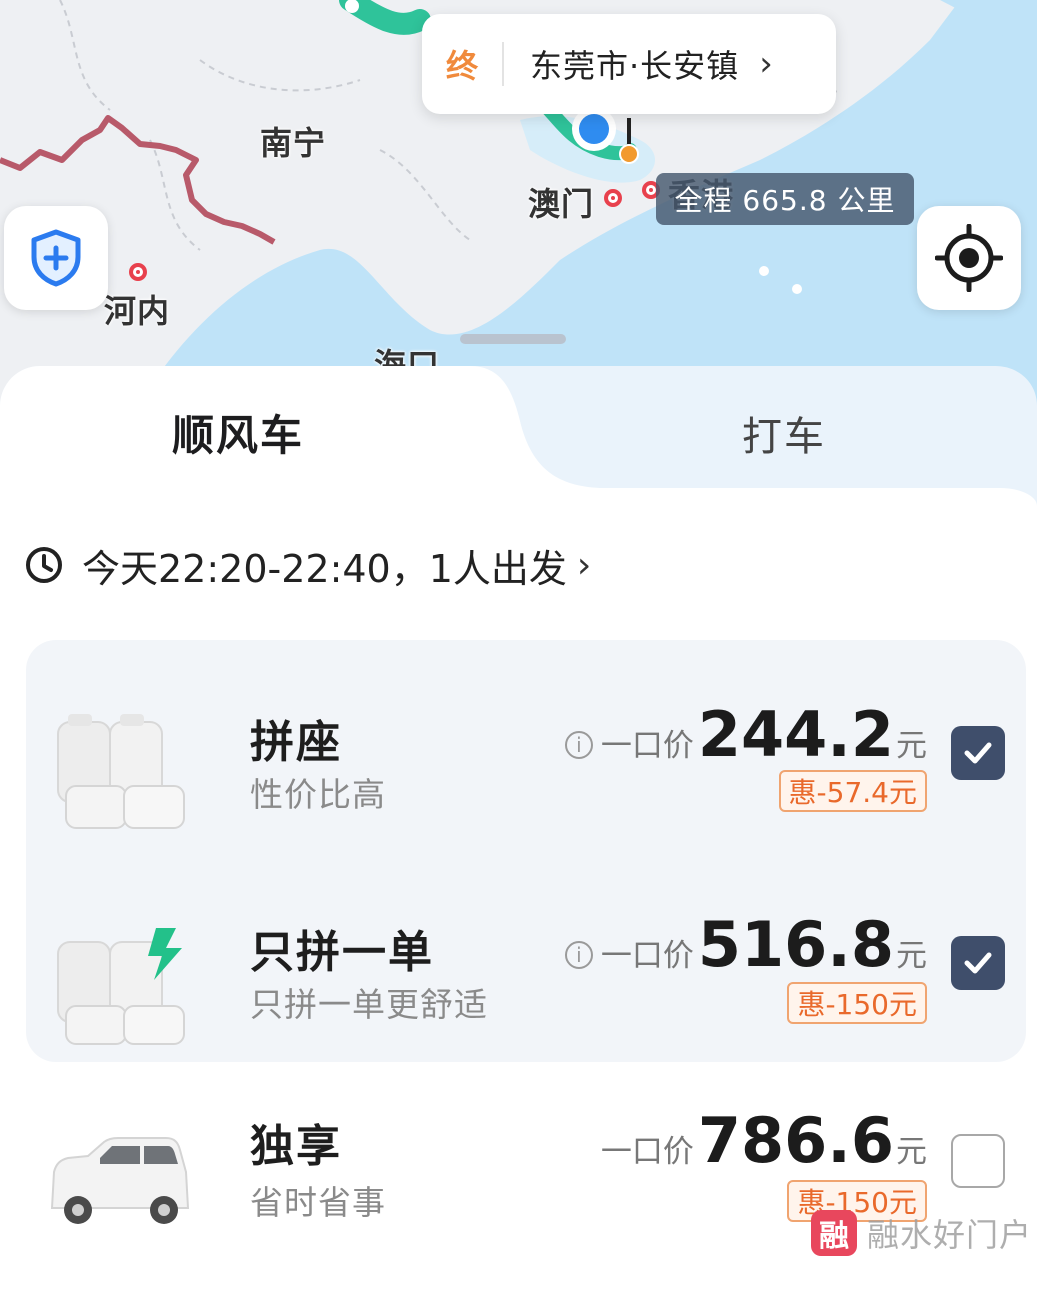 Image resolution: width=1037 pixels, height=1290 pixels. I want to click on price-amount: 786.6, so click(795, 1140).